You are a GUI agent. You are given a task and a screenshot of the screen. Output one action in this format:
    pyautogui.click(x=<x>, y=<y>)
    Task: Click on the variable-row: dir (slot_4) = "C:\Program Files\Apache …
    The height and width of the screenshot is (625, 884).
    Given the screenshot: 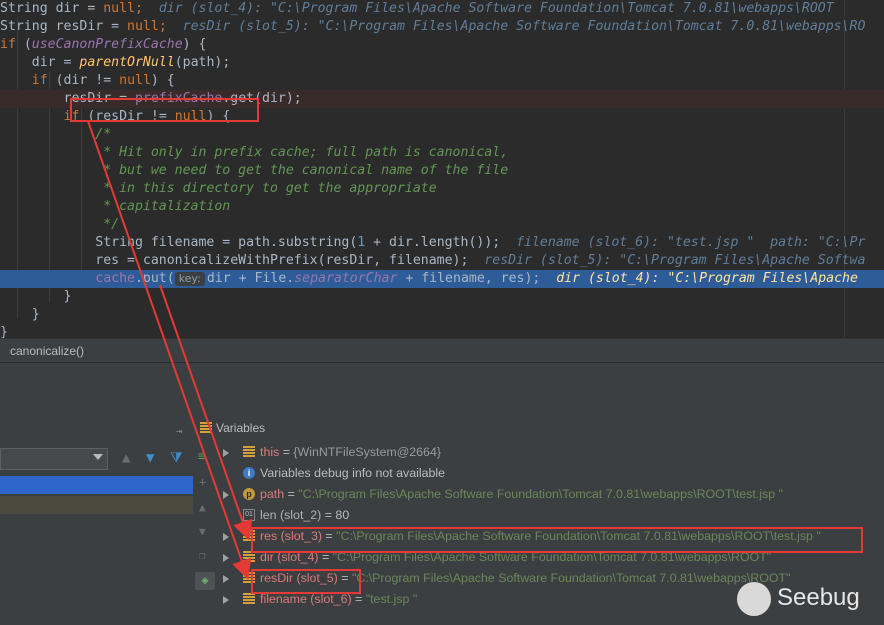 What is the action you would take?
    pyautogui.click(x=550, y=557)
    